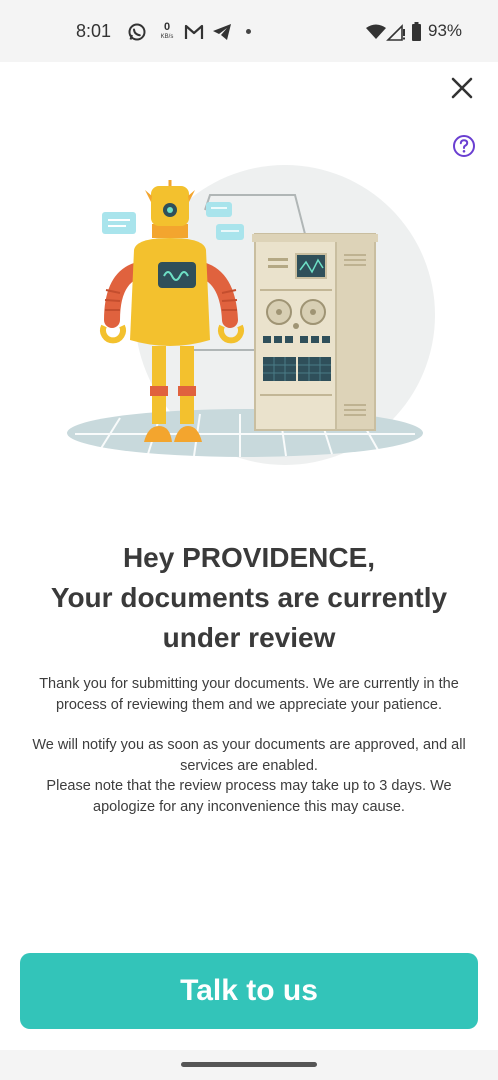 This screenshot has height=1080, width=498. Describe the element at coordinates (94, 31) in the screenshot. I see `status-time: 8:01` at that location.